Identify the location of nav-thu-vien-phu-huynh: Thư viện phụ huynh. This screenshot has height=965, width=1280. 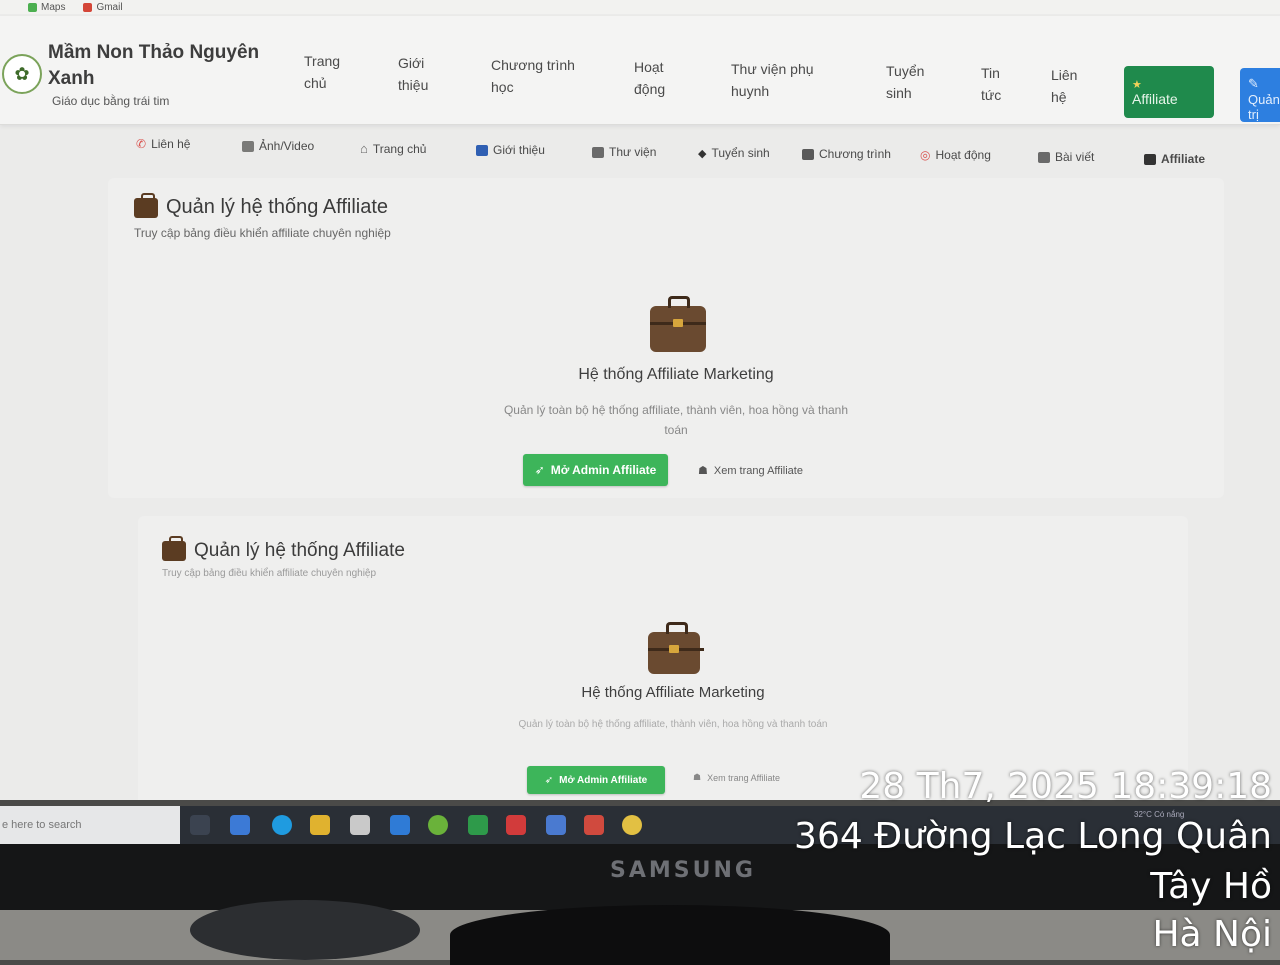
(781, 80).